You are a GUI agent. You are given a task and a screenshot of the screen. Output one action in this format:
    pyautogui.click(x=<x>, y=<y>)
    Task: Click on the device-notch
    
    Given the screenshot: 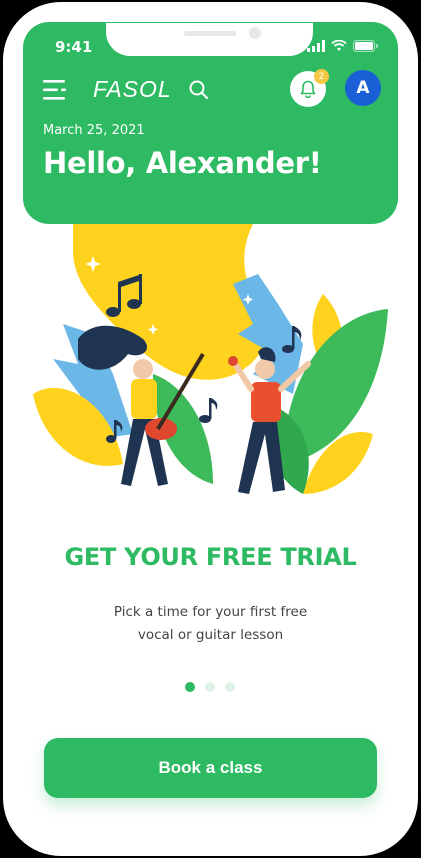 What is the action you would take?
    pyautogui.click(x=209, y=39)
    